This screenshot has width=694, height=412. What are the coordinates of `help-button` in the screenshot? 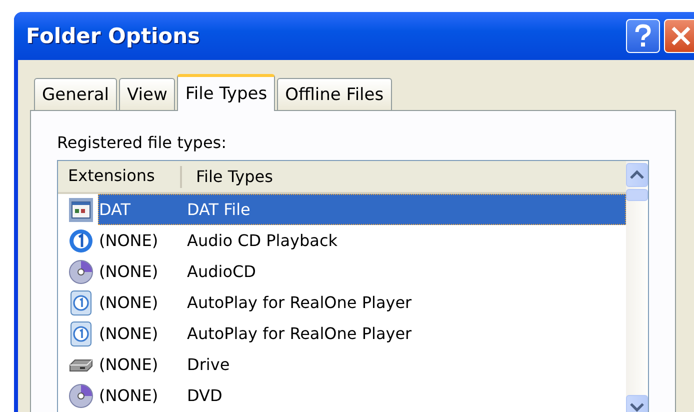 It's located at (643, 36).